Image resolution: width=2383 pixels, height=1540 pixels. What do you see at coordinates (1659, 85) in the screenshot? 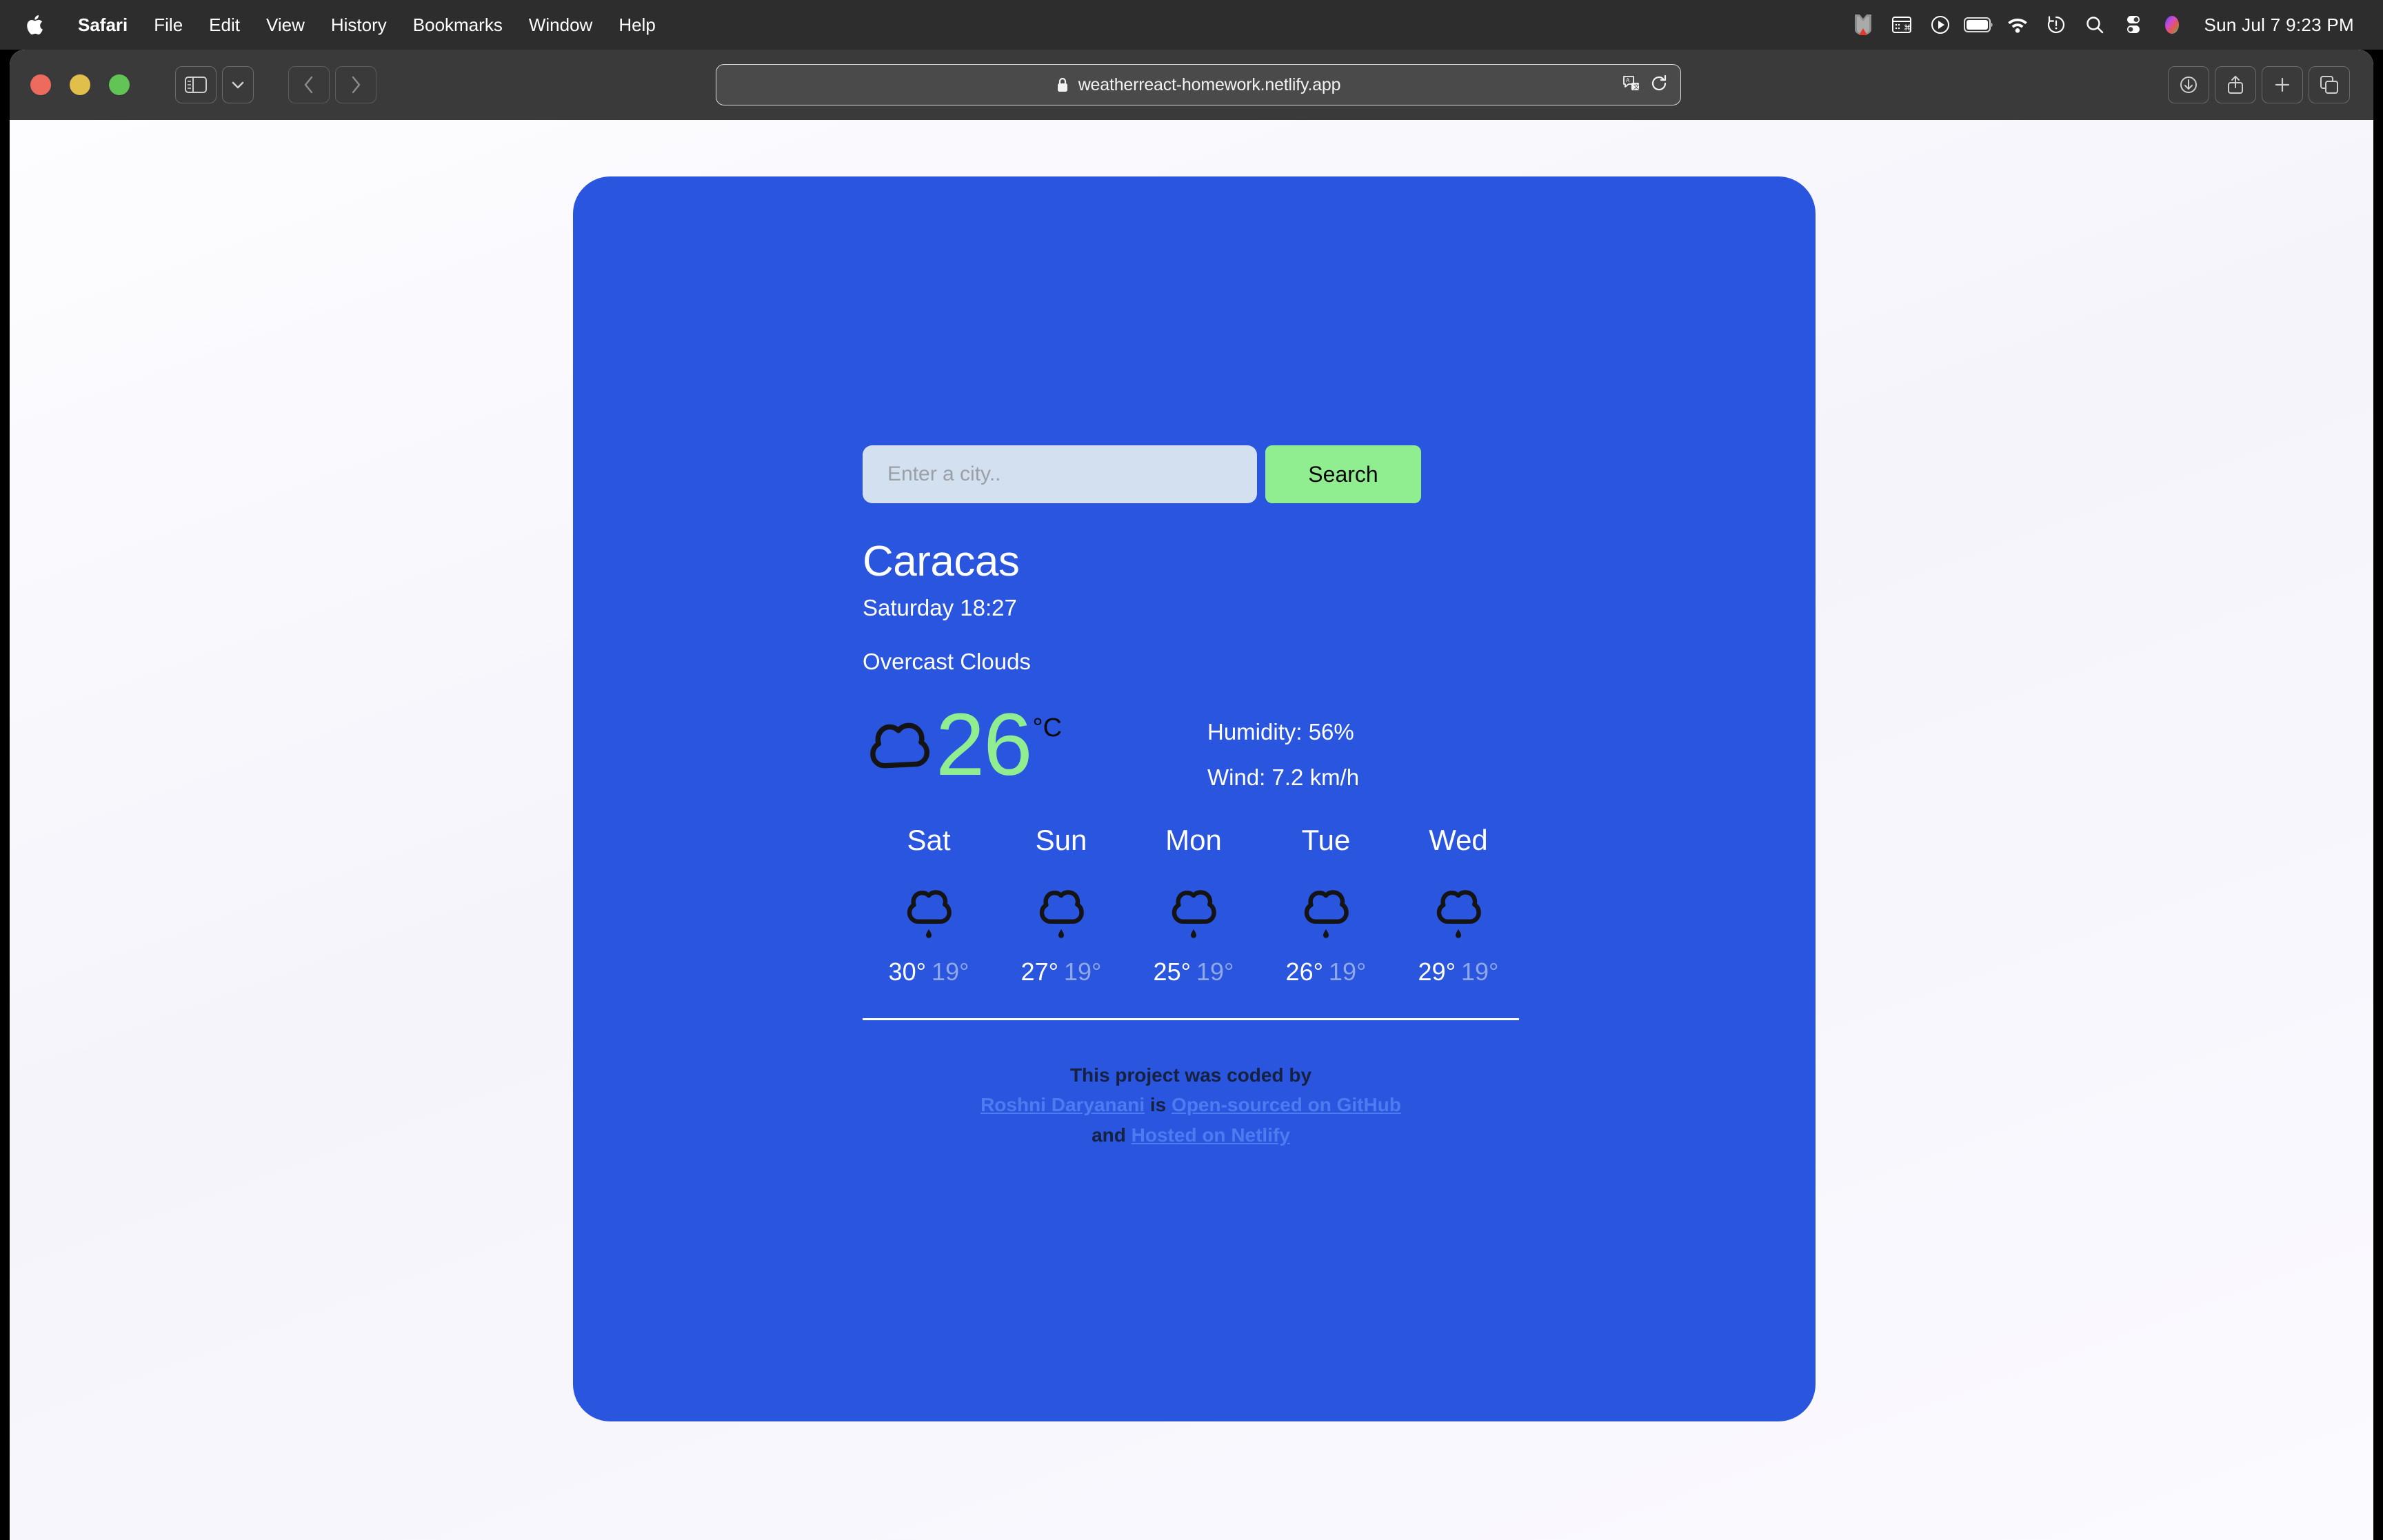
I see `reload-icon` at bounding box center [1659, 85].